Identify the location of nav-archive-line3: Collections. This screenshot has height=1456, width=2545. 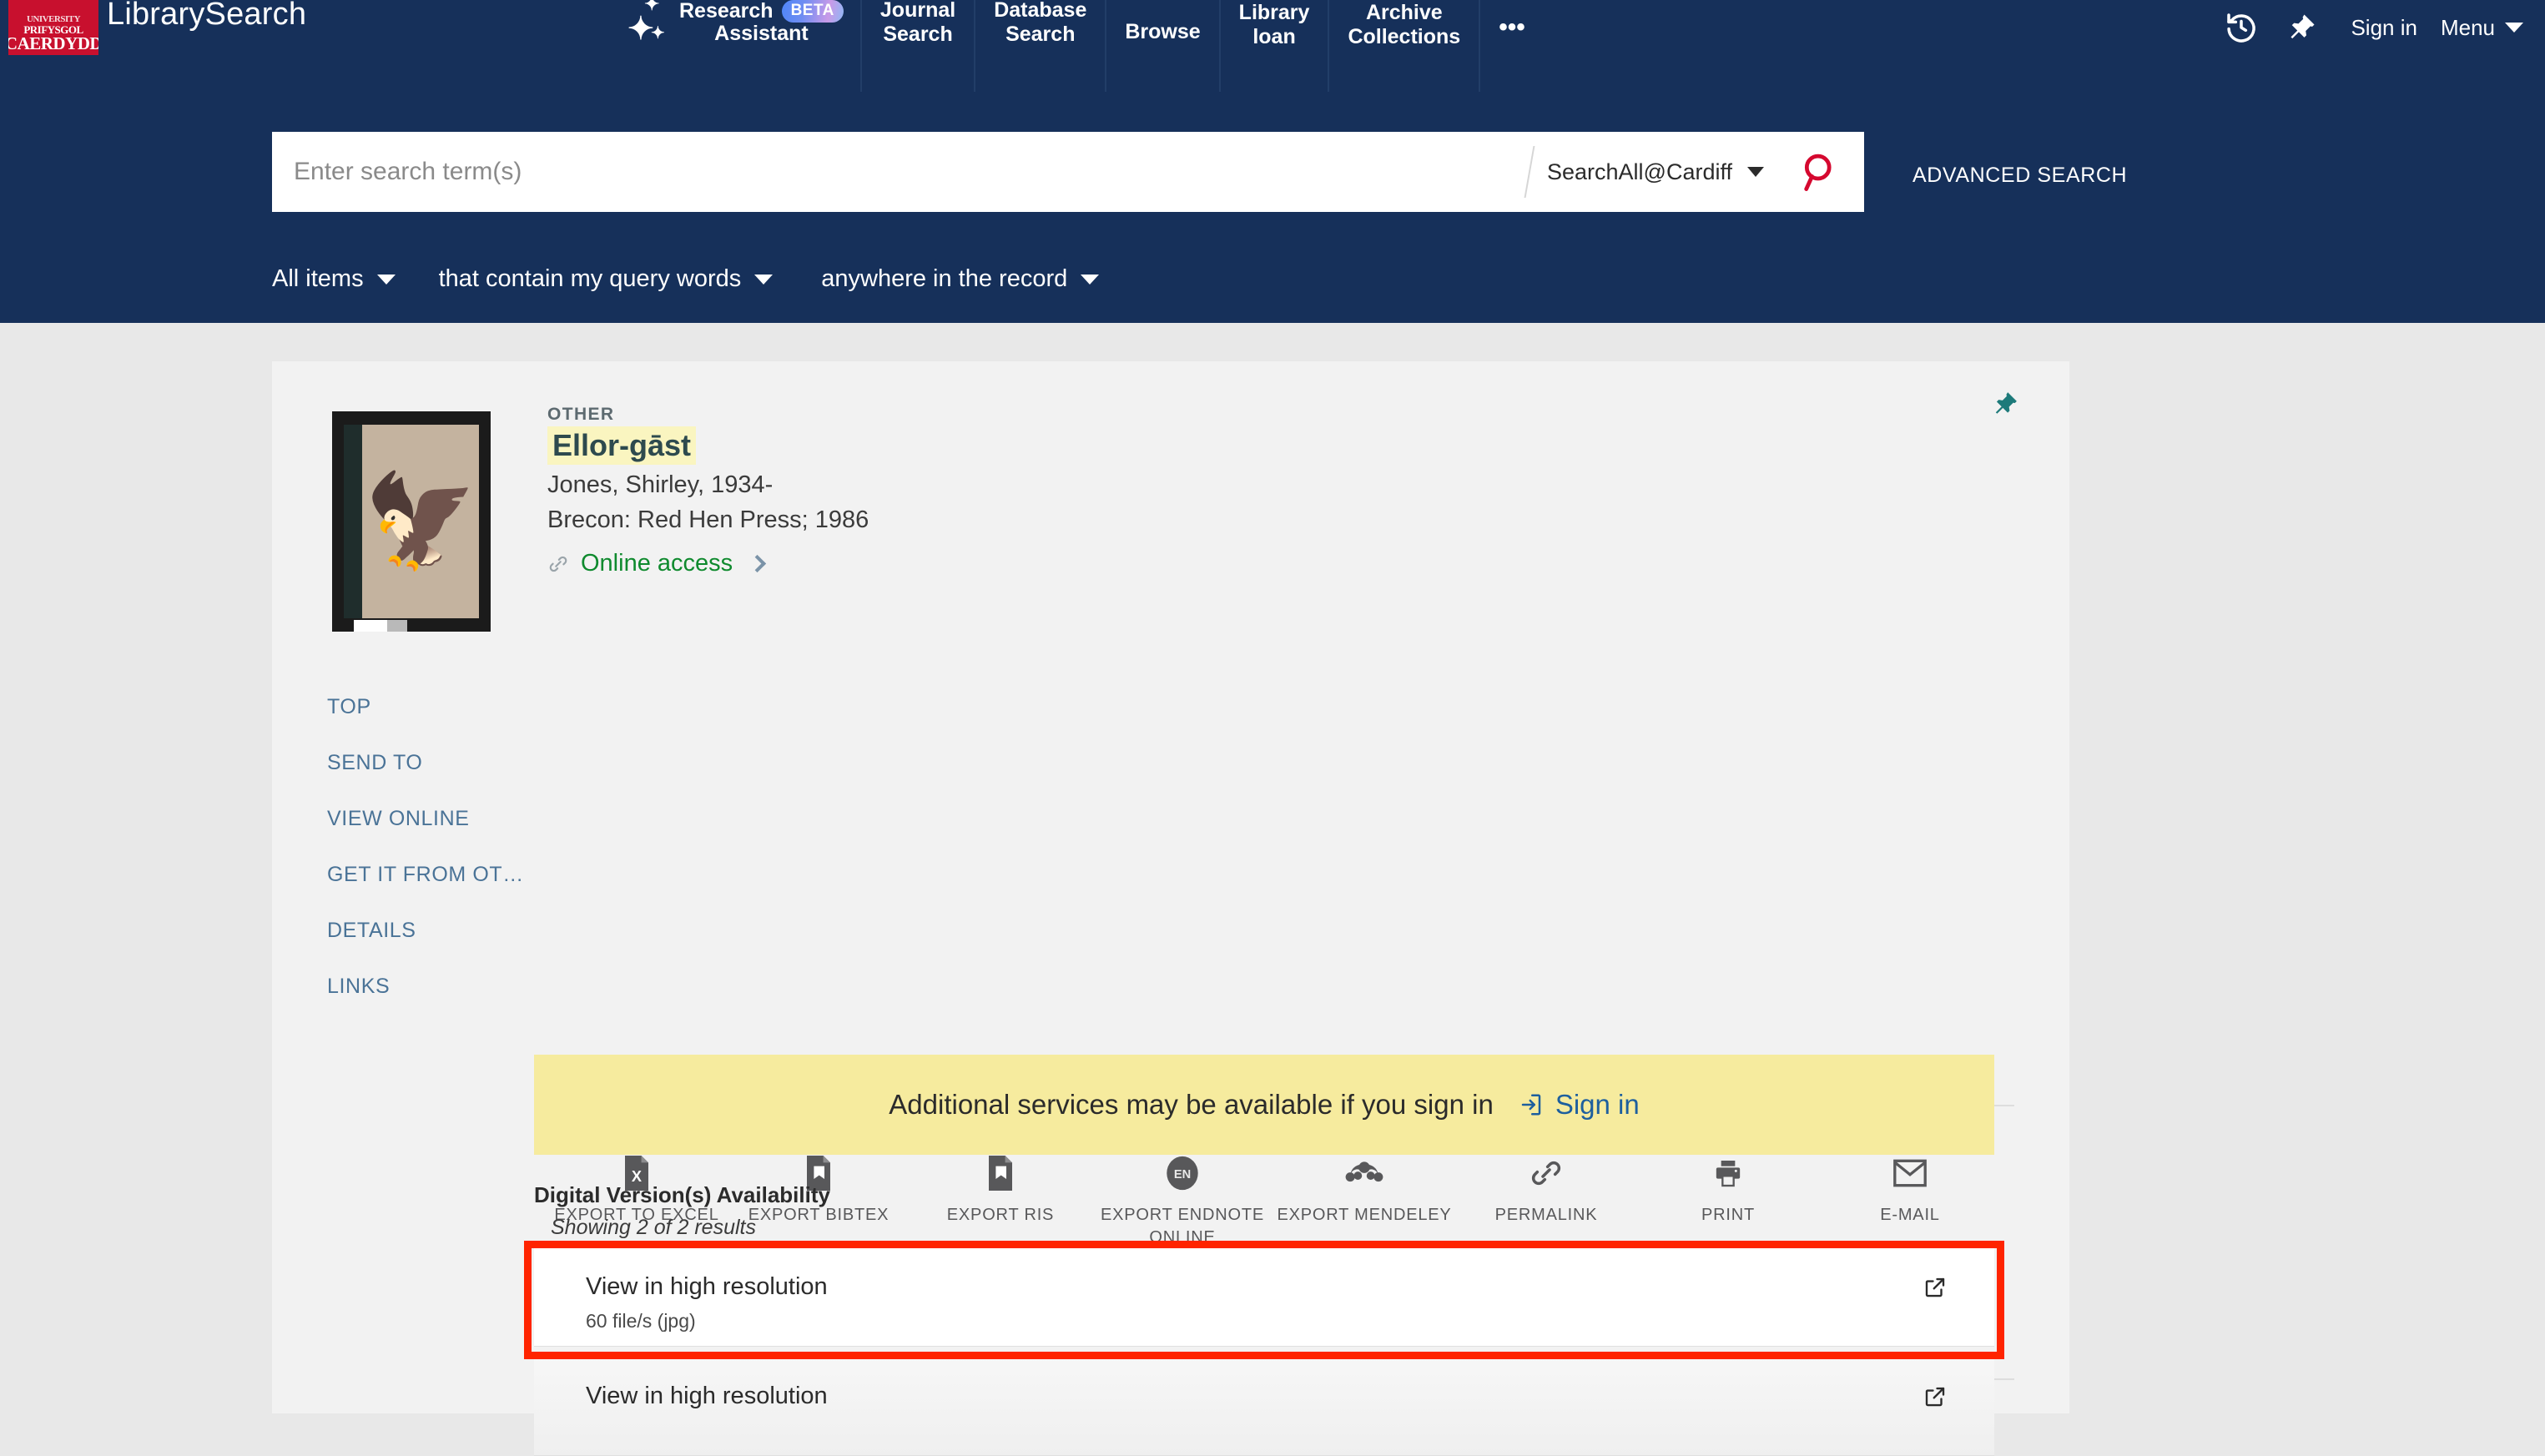
(1404, 36).